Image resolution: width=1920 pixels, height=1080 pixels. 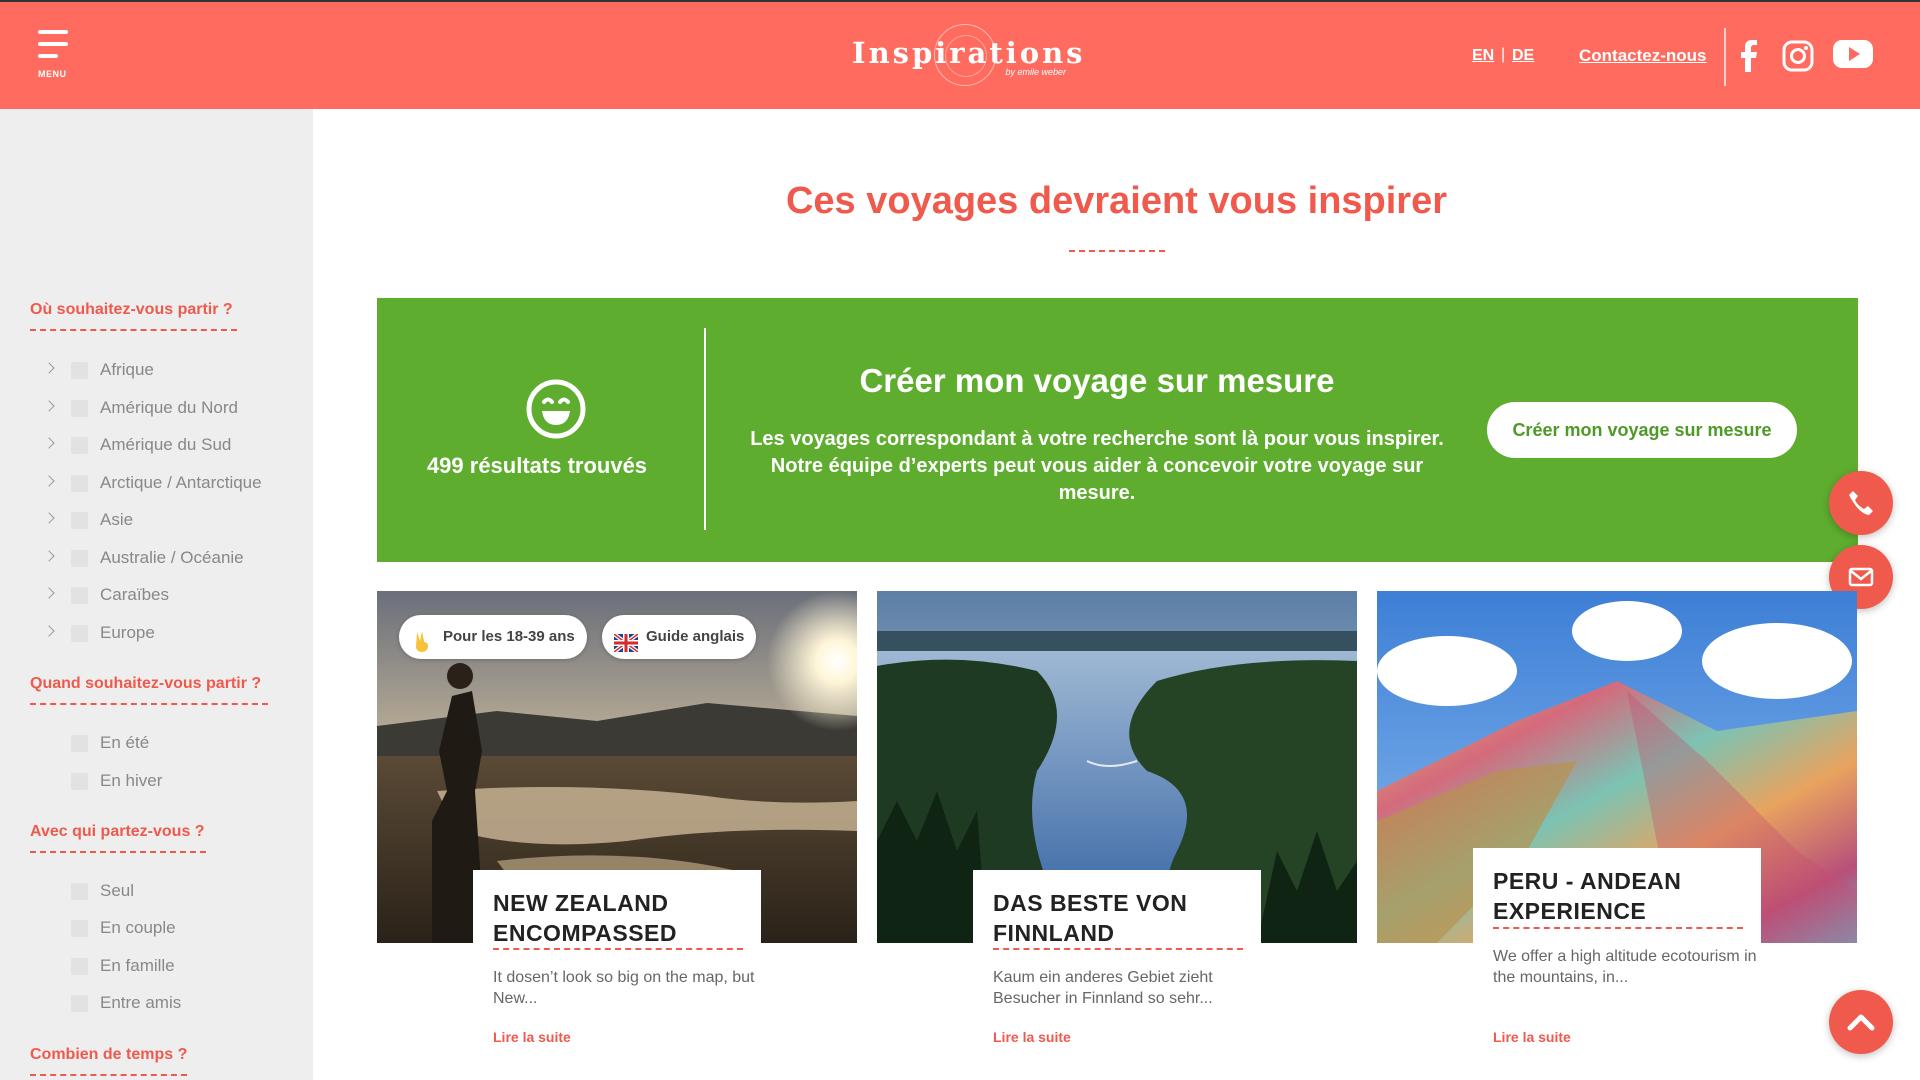 I want to click on logo-text: Inspirations, so click(x=969, y=53).